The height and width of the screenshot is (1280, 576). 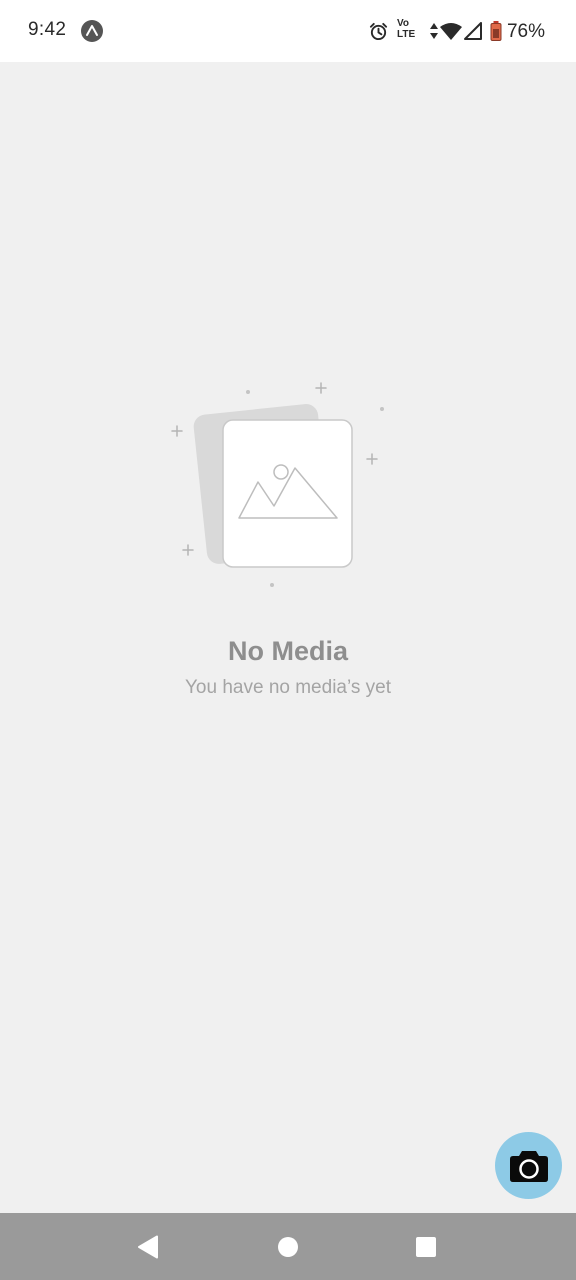 I want to click on nav-back-button, so click(x=148, y=1246).